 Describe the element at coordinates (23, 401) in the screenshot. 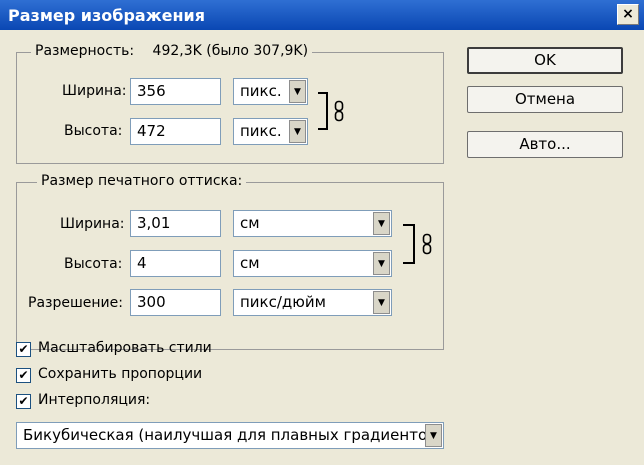

I see `resample-checkbox: ✔` at that location.